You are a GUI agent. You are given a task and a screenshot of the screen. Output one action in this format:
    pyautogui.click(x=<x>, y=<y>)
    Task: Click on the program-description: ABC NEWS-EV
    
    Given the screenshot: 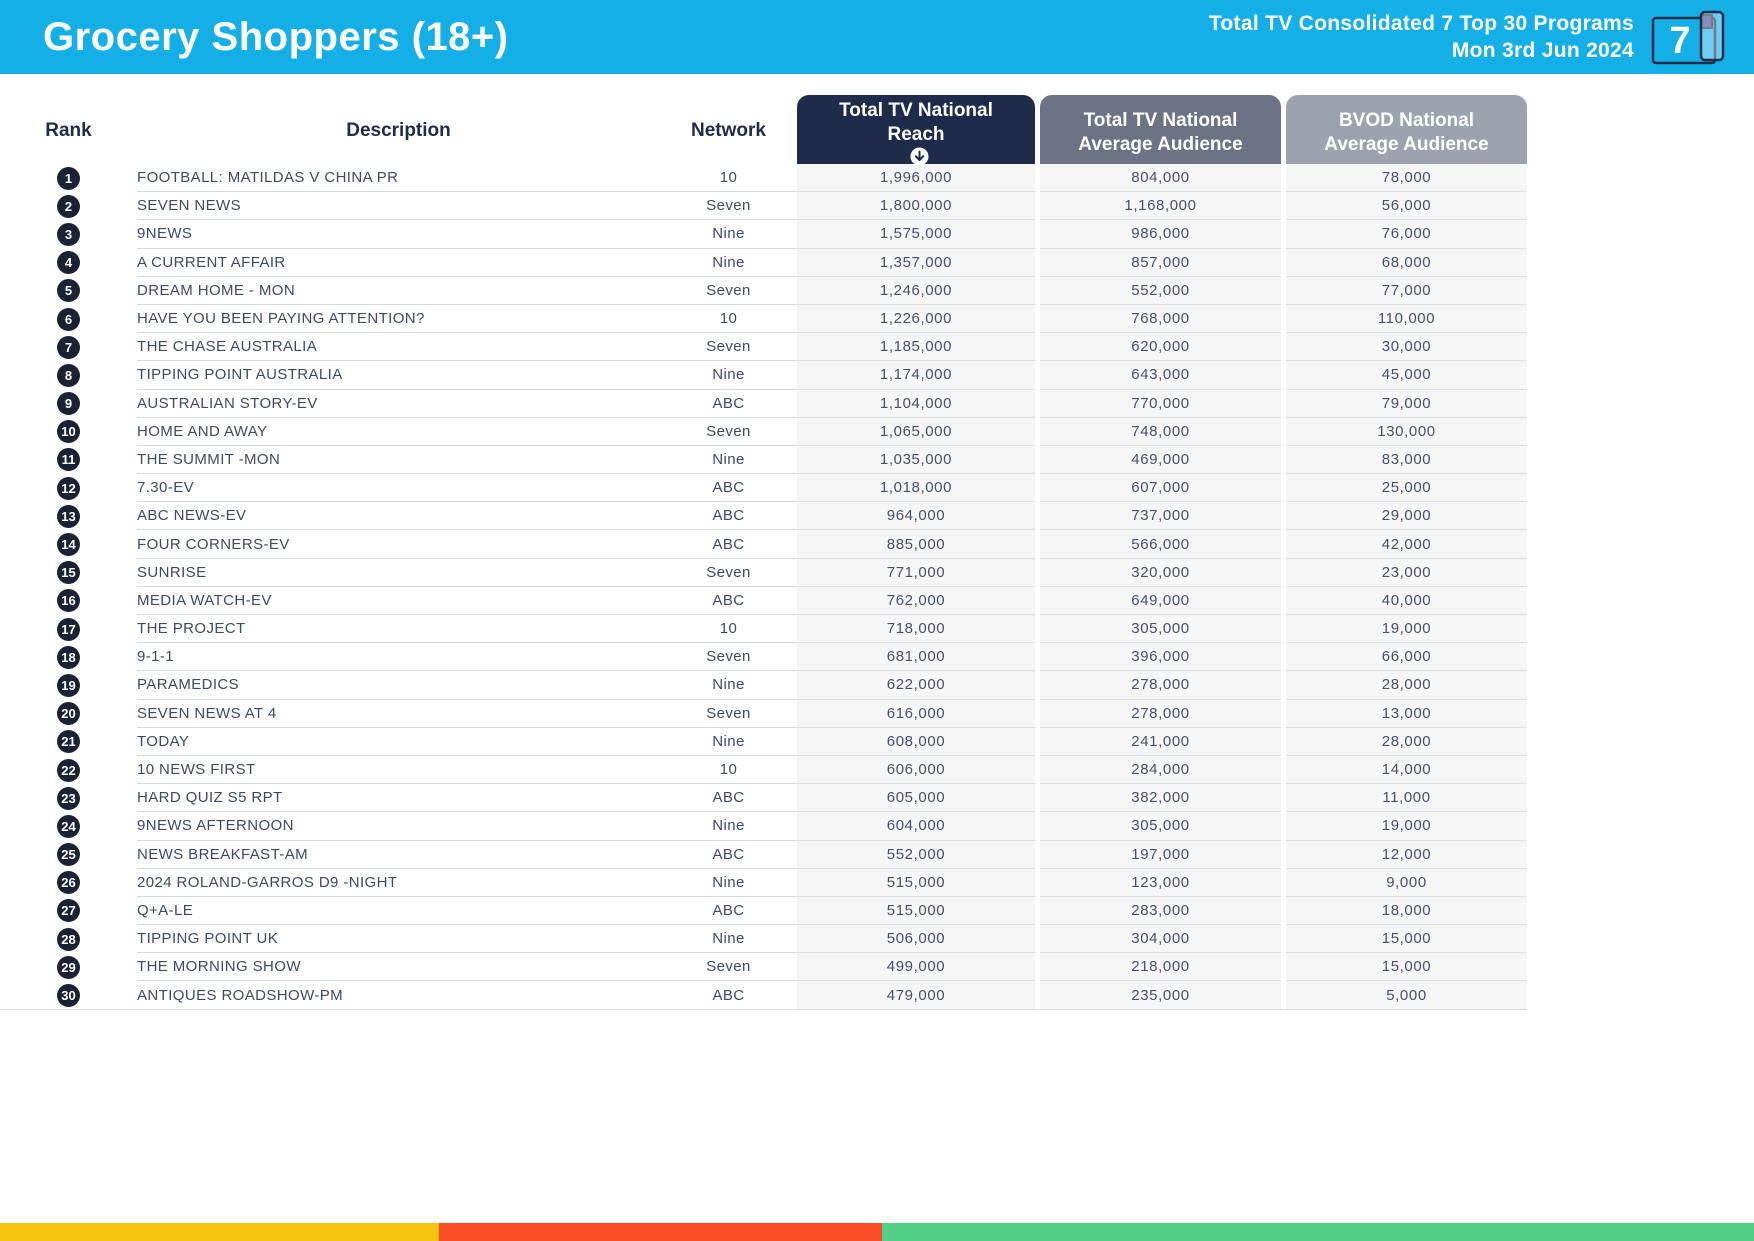 What is the action you would take?
    pyautogui.click(x=398, y=516)
    